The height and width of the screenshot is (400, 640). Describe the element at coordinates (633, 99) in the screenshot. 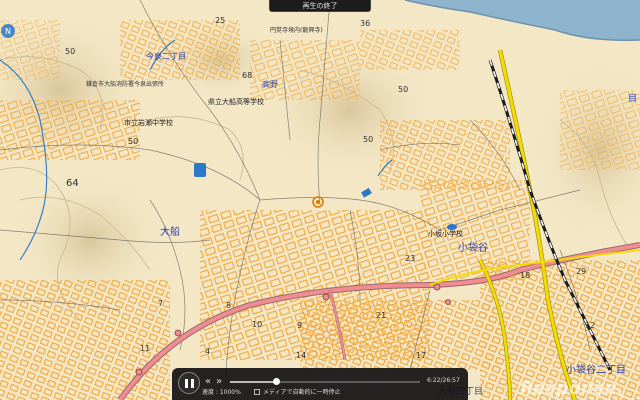

I see `label-edge-chome: 目` at that location.